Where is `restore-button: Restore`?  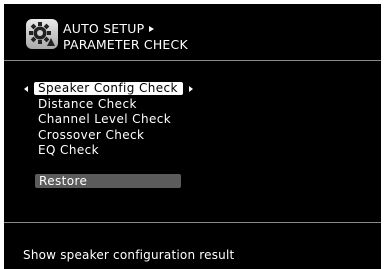 restore-button: Restore is located at coordinates (108, 181).